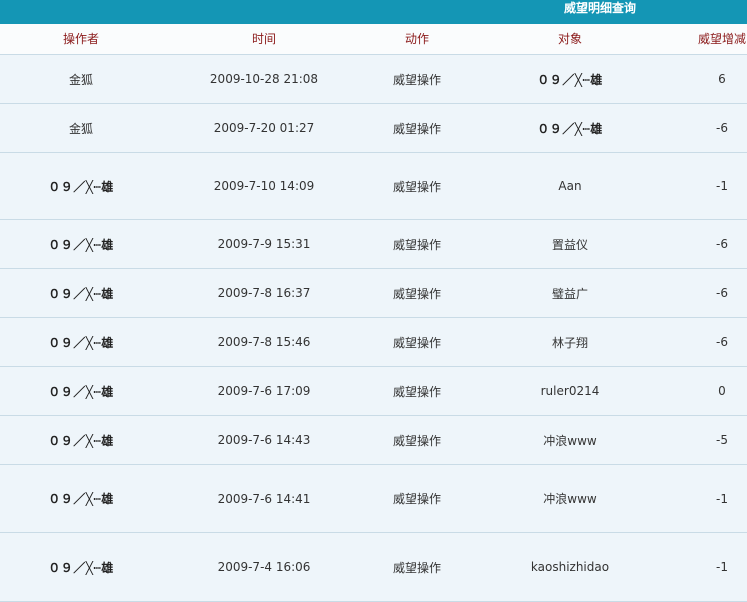 The width and height of the screenshot is (747, 602). I want to click on column-header-operator: 操作者, so click(80, 39).